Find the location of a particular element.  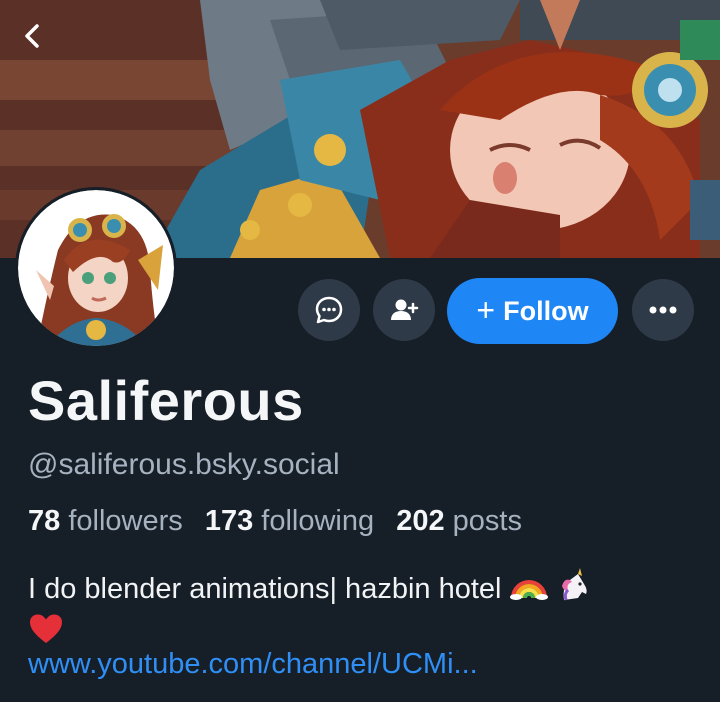

followers-label: followers is located at coordinates (125, 521).